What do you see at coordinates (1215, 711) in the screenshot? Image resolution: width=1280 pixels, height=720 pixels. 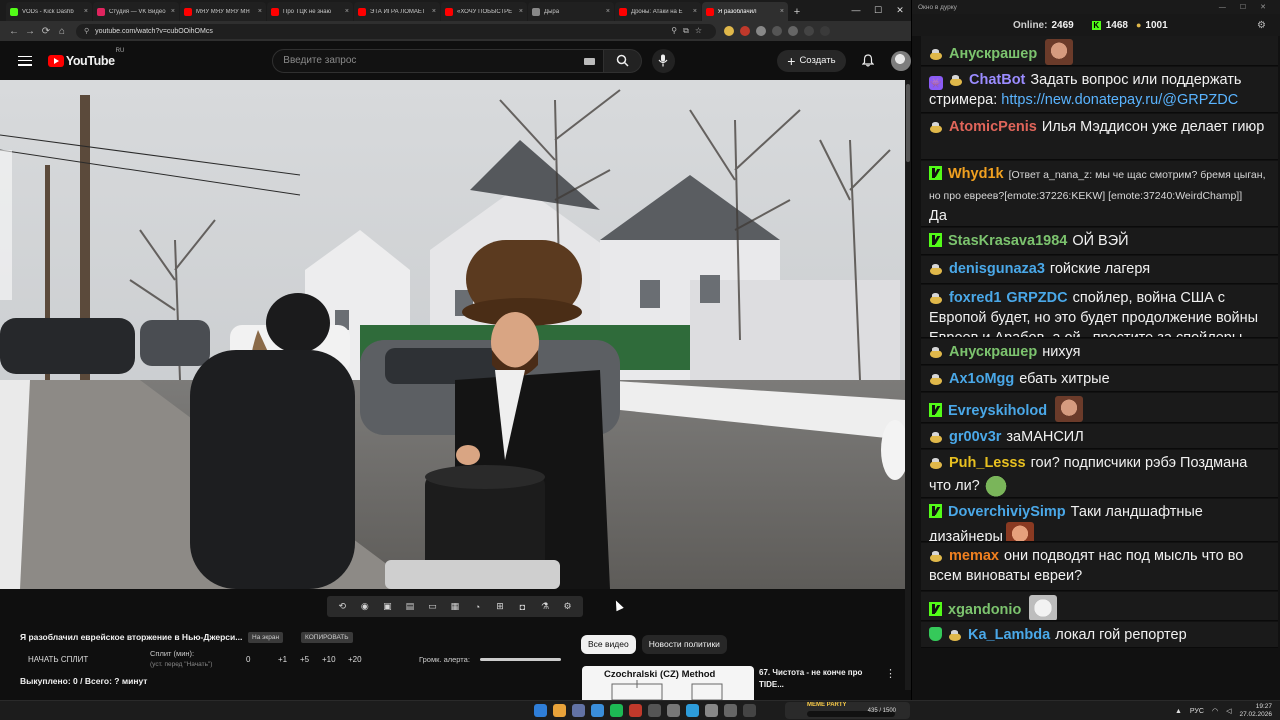 I see `network-icon: ◠` at bounding box center [1215, 711].